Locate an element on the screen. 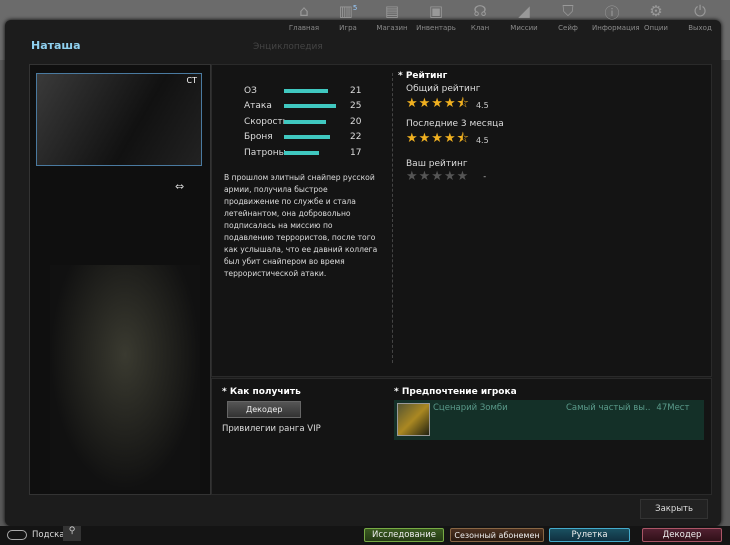  nav-label: Главная is located at coordinates (304, 28).